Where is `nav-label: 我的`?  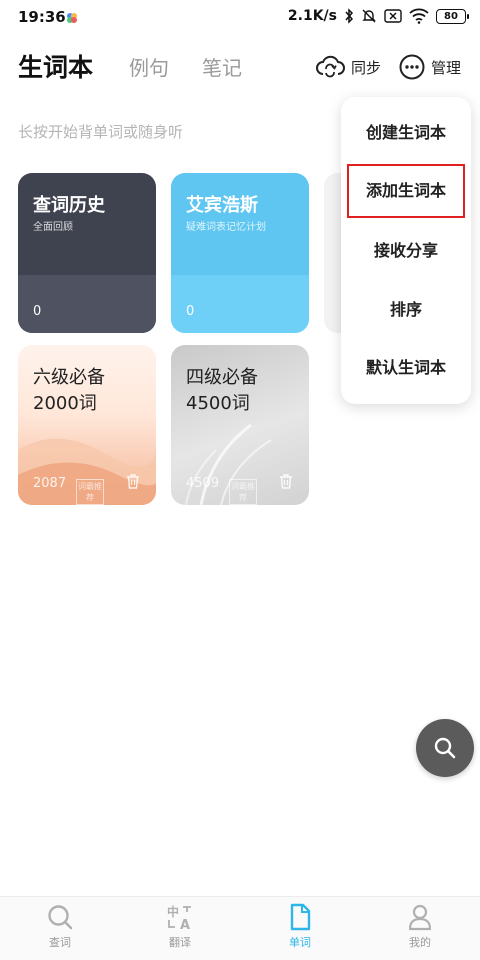
nav-label: 我的 is located at coordinates (420, 942).